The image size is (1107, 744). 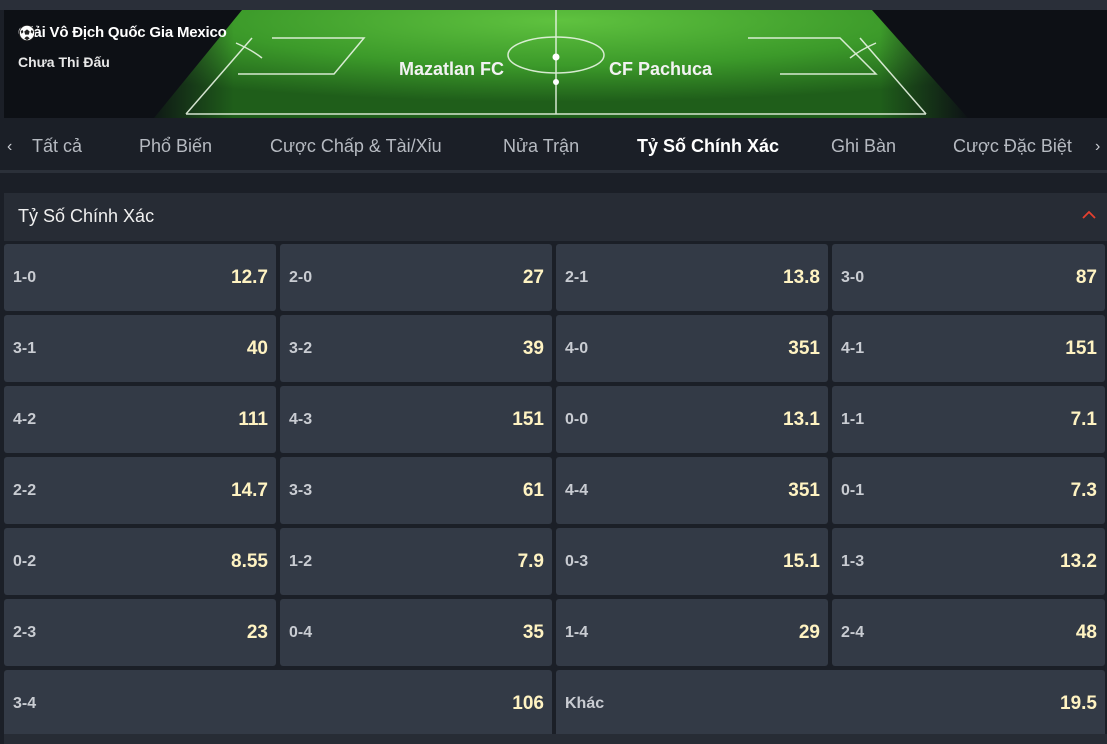 I want to click on tab-handicap-overunder: Cược Chấp & Tài/Xỉu, so click(x=356, y=146).